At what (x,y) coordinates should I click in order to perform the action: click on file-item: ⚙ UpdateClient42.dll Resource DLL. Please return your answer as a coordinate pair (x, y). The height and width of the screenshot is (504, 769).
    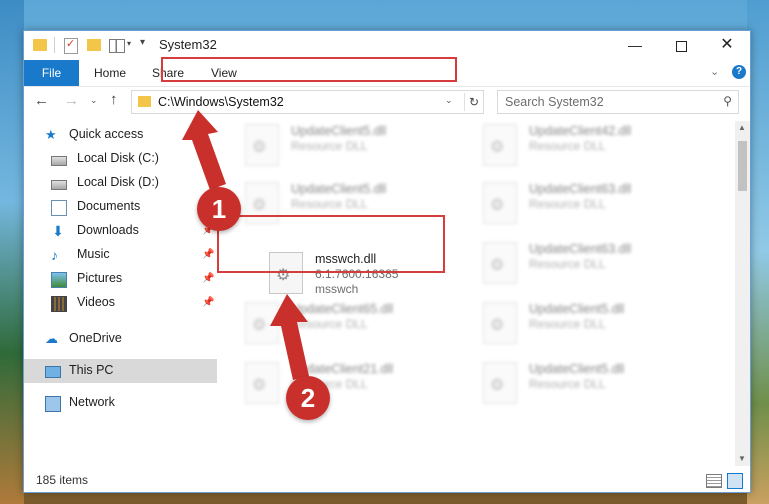
    Looking at the image, I should click on (577, 147).